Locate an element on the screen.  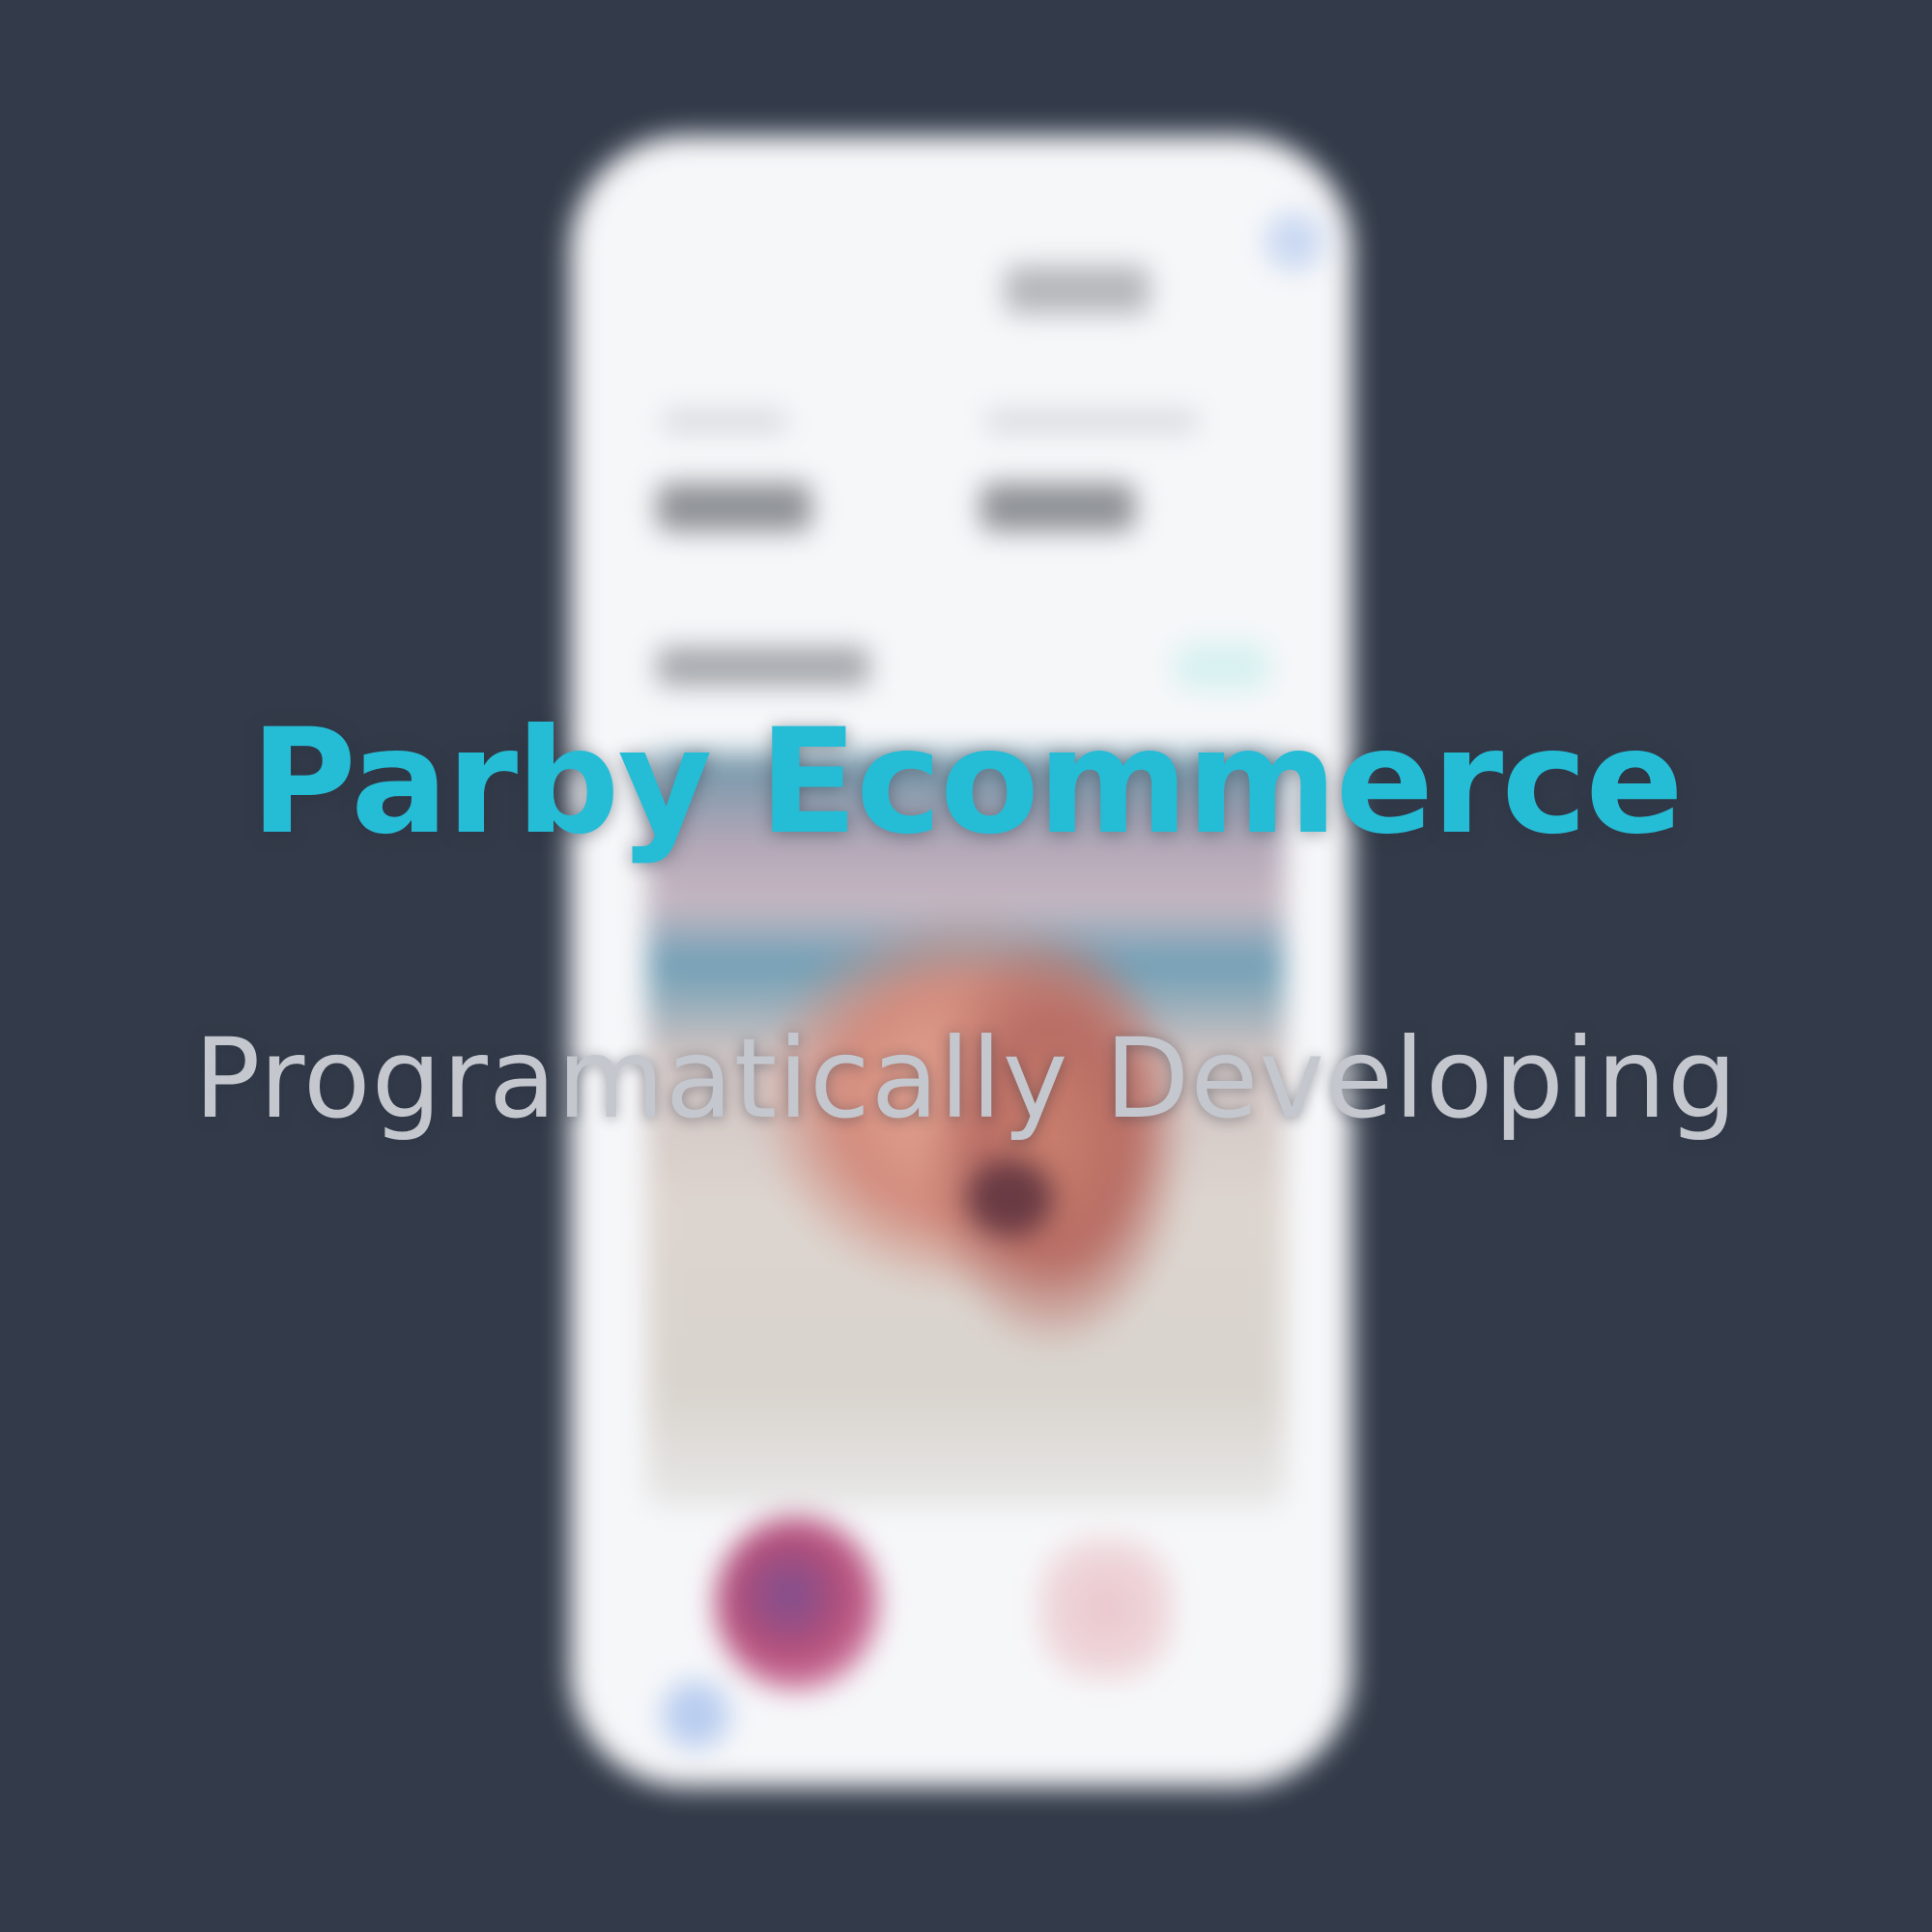
hero-subtitle: Programatically Developing is located at coordinates (966, 1078).